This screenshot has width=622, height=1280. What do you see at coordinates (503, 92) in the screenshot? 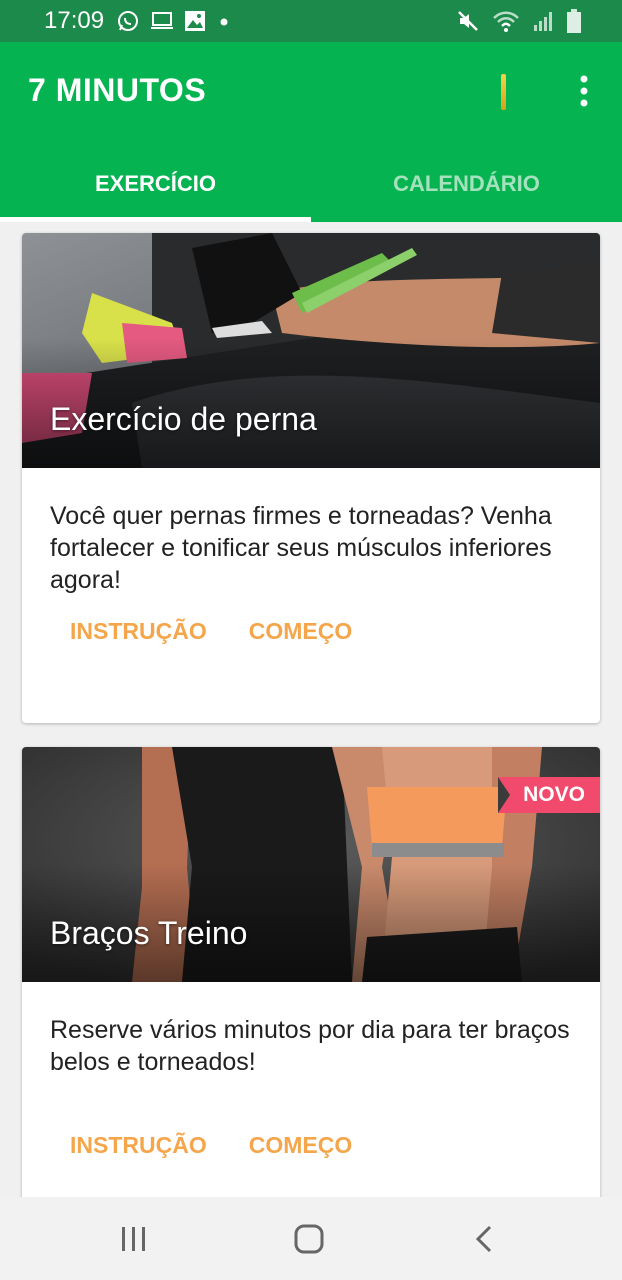
I see `indicator-bar` at bounding box center [503, 92].